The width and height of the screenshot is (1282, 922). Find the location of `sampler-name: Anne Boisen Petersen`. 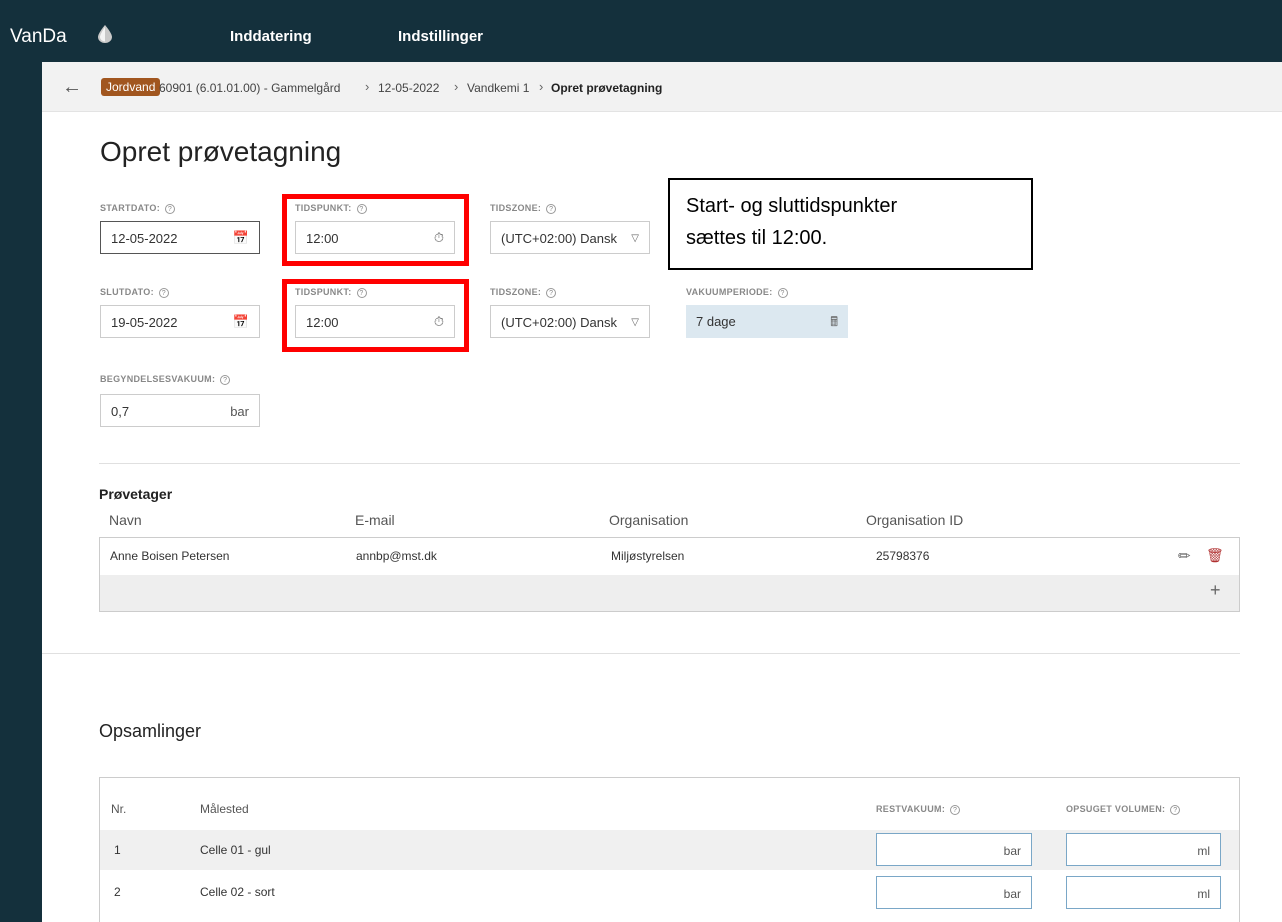

sampler-name: Anne Boisen Petersen is located at coordinates (170, 556).